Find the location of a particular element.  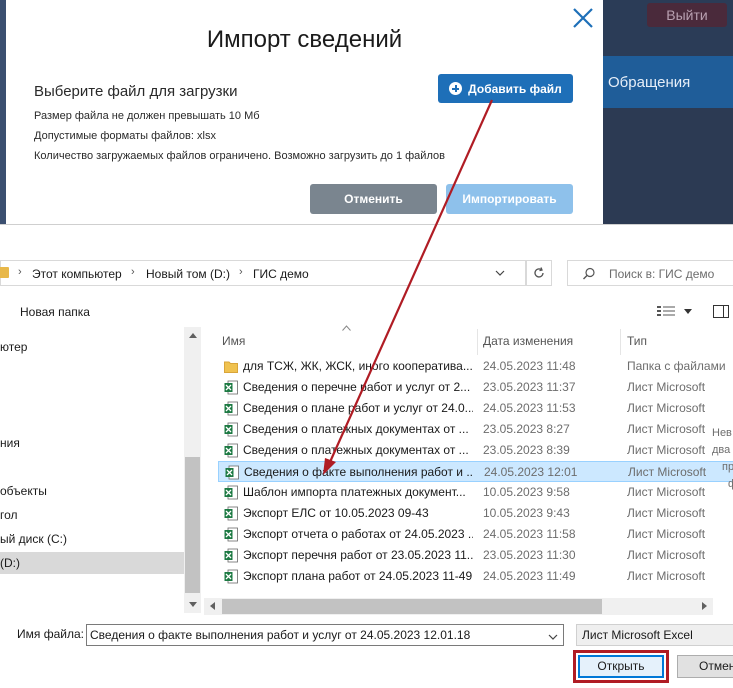

scroll-left-icon is located at coordinates (212, 606).